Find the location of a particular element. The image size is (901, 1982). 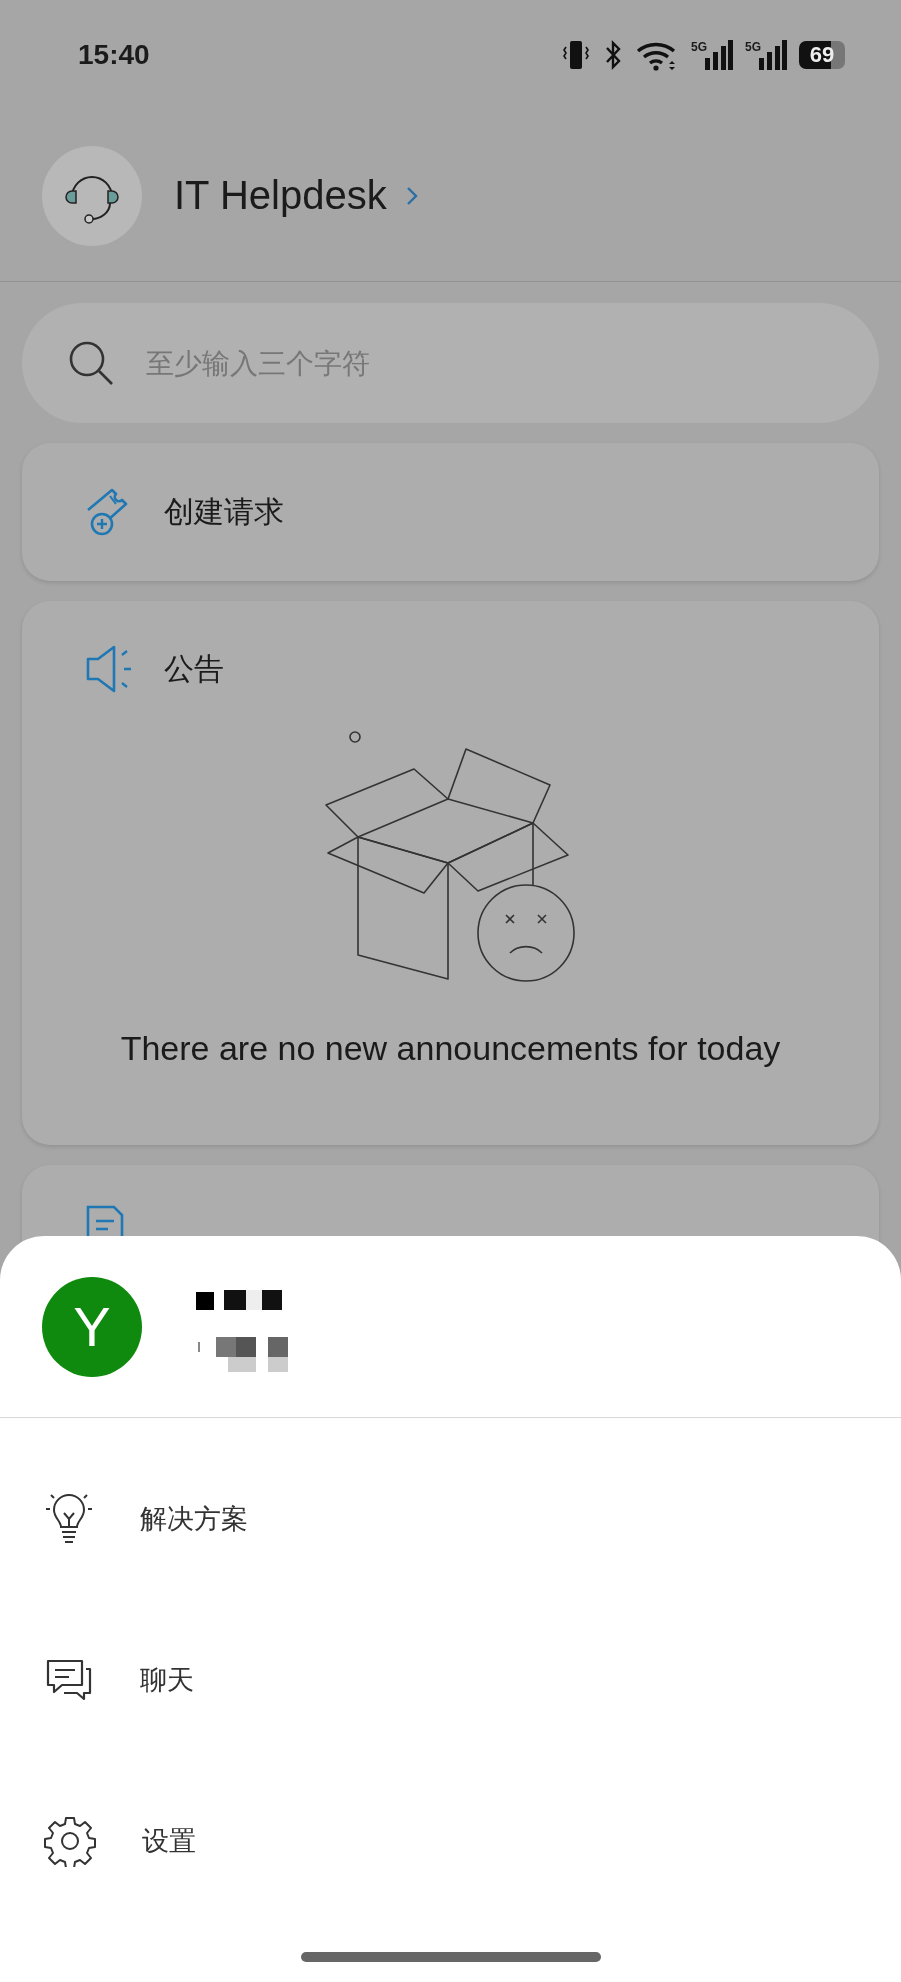

menu-item: 设置 is located at coordinates (450, 1840).